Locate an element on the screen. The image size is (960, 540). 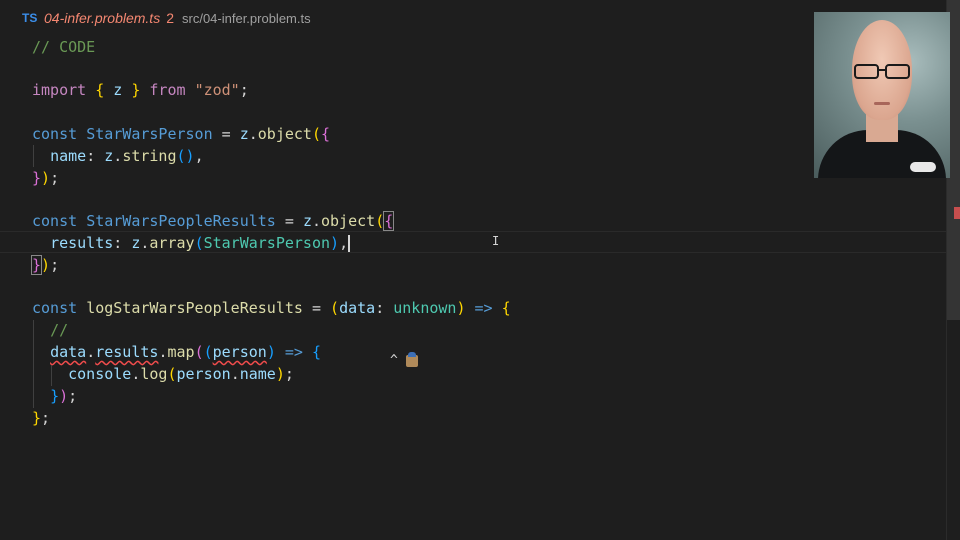
problem-count-badge: 2 is located at coordinates (170, 18).